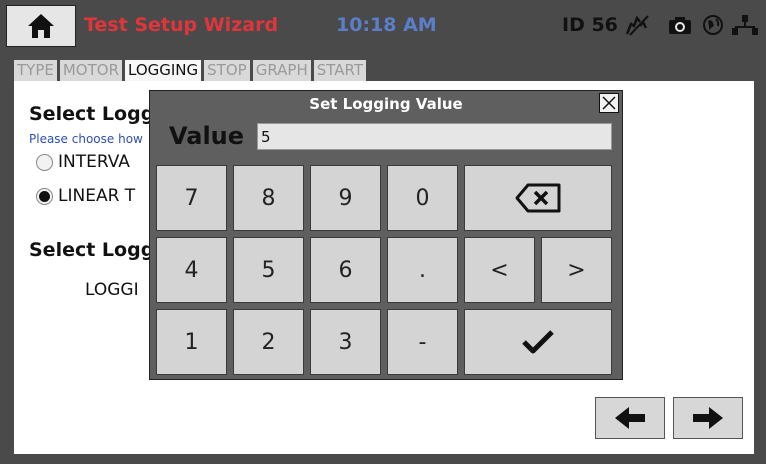 This screenshot has height=464, width=766. Describe the element at coordinates (94, 162) in the screenshot. I see `radio-label: INTERVA` at that location.